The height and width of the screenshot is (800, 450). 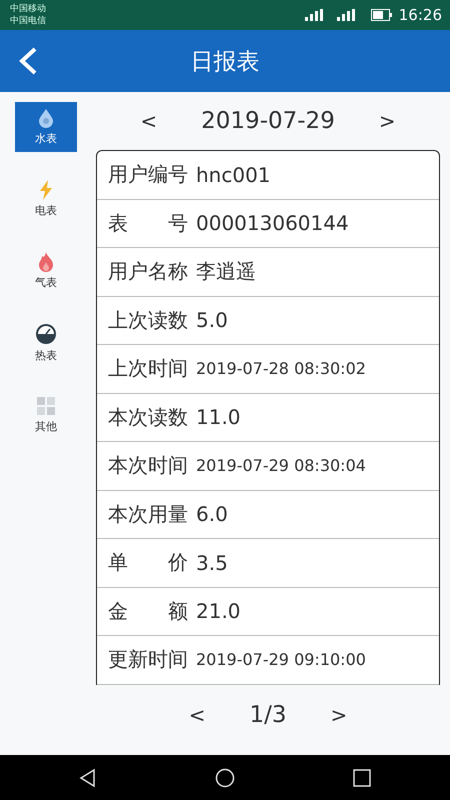 I want to click on field-label: 上次读数, so click(x=148, y=320).